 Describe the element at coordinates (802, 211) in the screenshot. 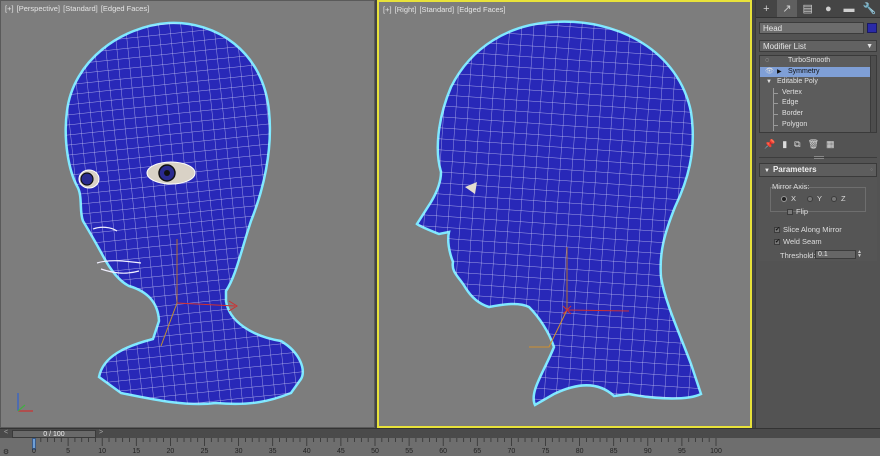

I see `checkbox-label: Flip` at that location.